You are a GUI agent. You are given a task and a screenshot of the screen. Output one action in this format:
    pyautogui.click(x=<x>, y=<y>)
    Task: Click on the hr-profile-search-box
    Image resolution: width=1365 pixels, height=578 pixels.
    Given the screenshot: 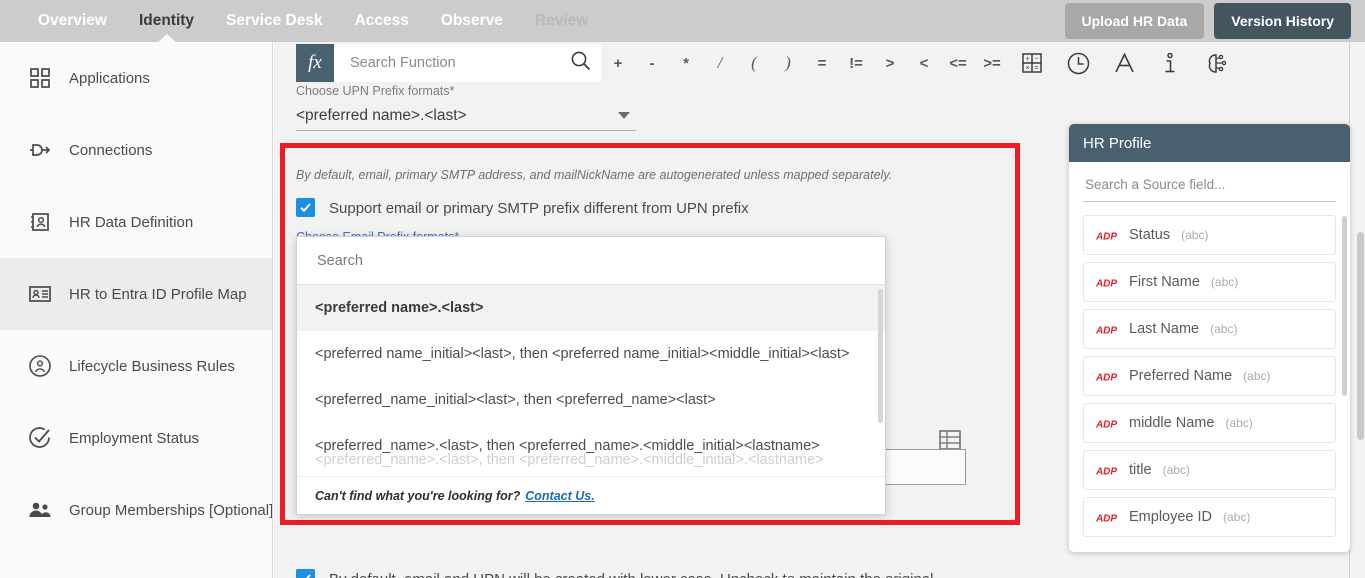 What is the action you would take?
    pyautogui.click(x=1209, y=182)
    